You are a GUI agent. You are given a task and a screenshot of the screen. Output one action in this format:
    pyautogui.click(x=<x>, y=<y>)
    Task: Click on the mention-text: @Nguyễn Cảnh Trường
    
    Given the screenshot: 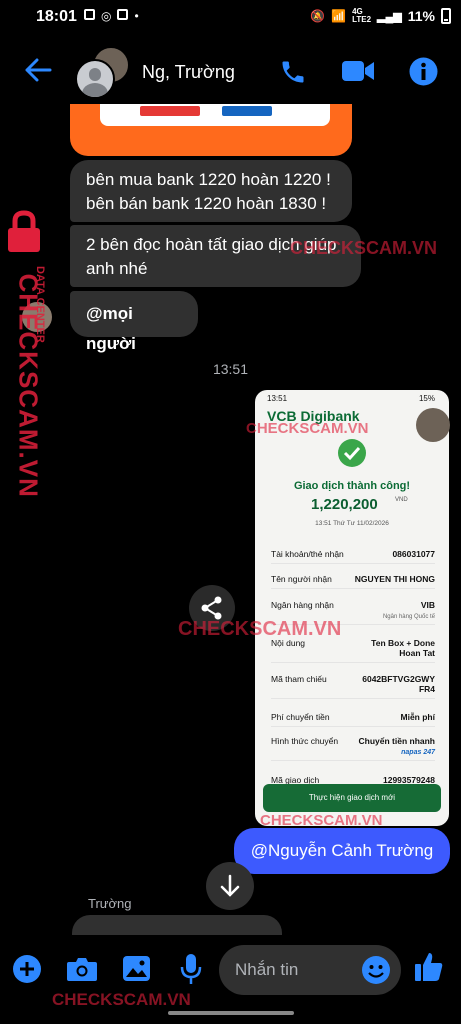 What is the action you would take?
    pyautogui.click(x=342, y=850)
    